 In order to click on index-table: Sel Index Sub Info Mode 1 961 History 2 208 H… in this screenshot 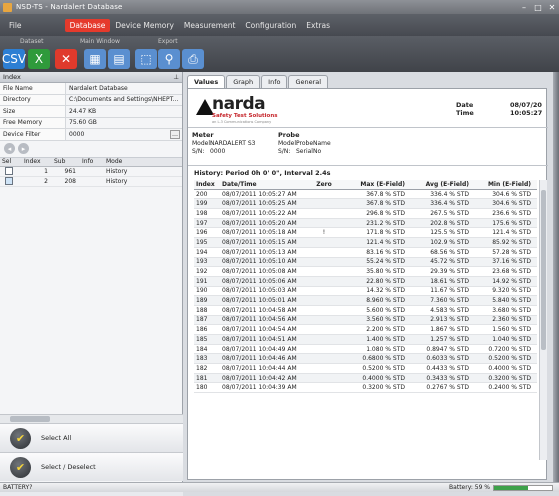, I will do `click(91, 172)`.